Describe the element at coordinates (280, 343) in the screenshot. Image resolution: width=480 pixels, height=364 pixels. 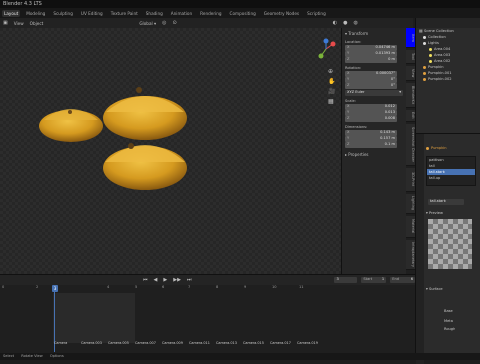
I see `camera-marker: Camera.017` at that location.